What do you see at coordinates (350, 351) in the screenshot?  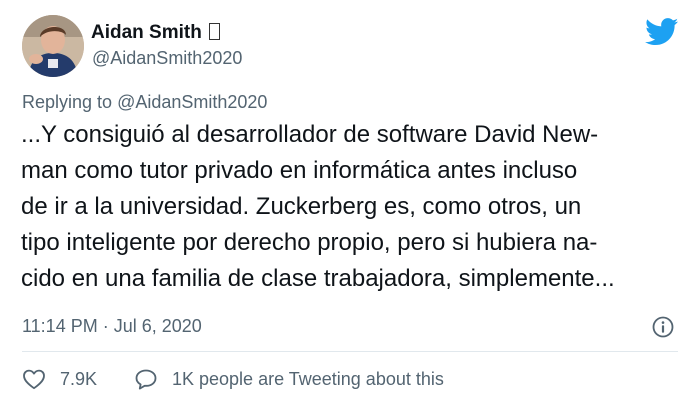 I see `divider` at bounding box center [350, 351].